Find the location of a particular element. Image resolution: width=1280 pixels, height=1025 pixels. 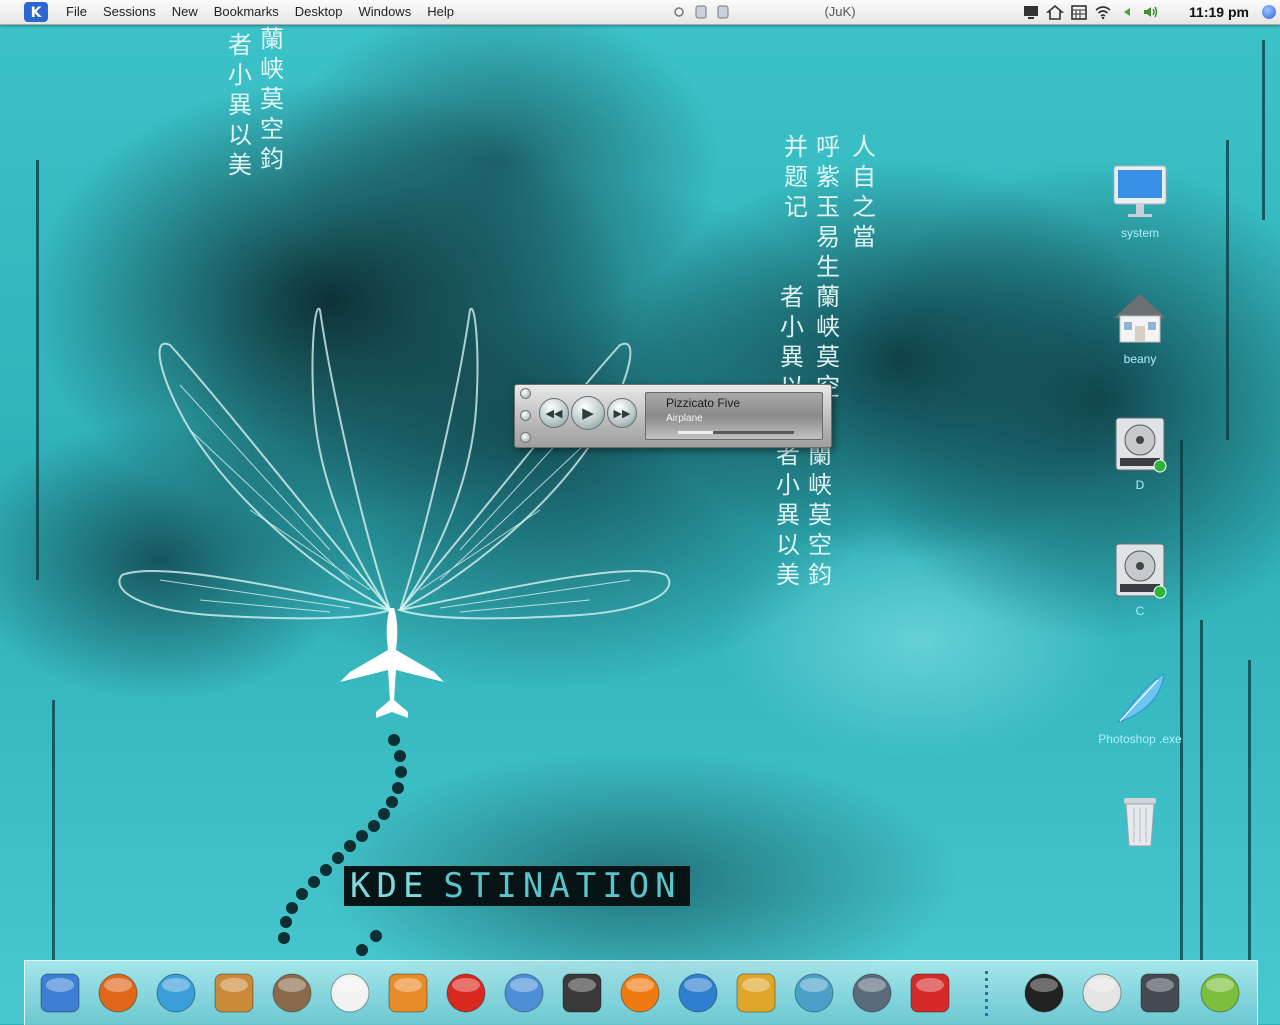

trash-icon is located at coordinates (1140, 822).